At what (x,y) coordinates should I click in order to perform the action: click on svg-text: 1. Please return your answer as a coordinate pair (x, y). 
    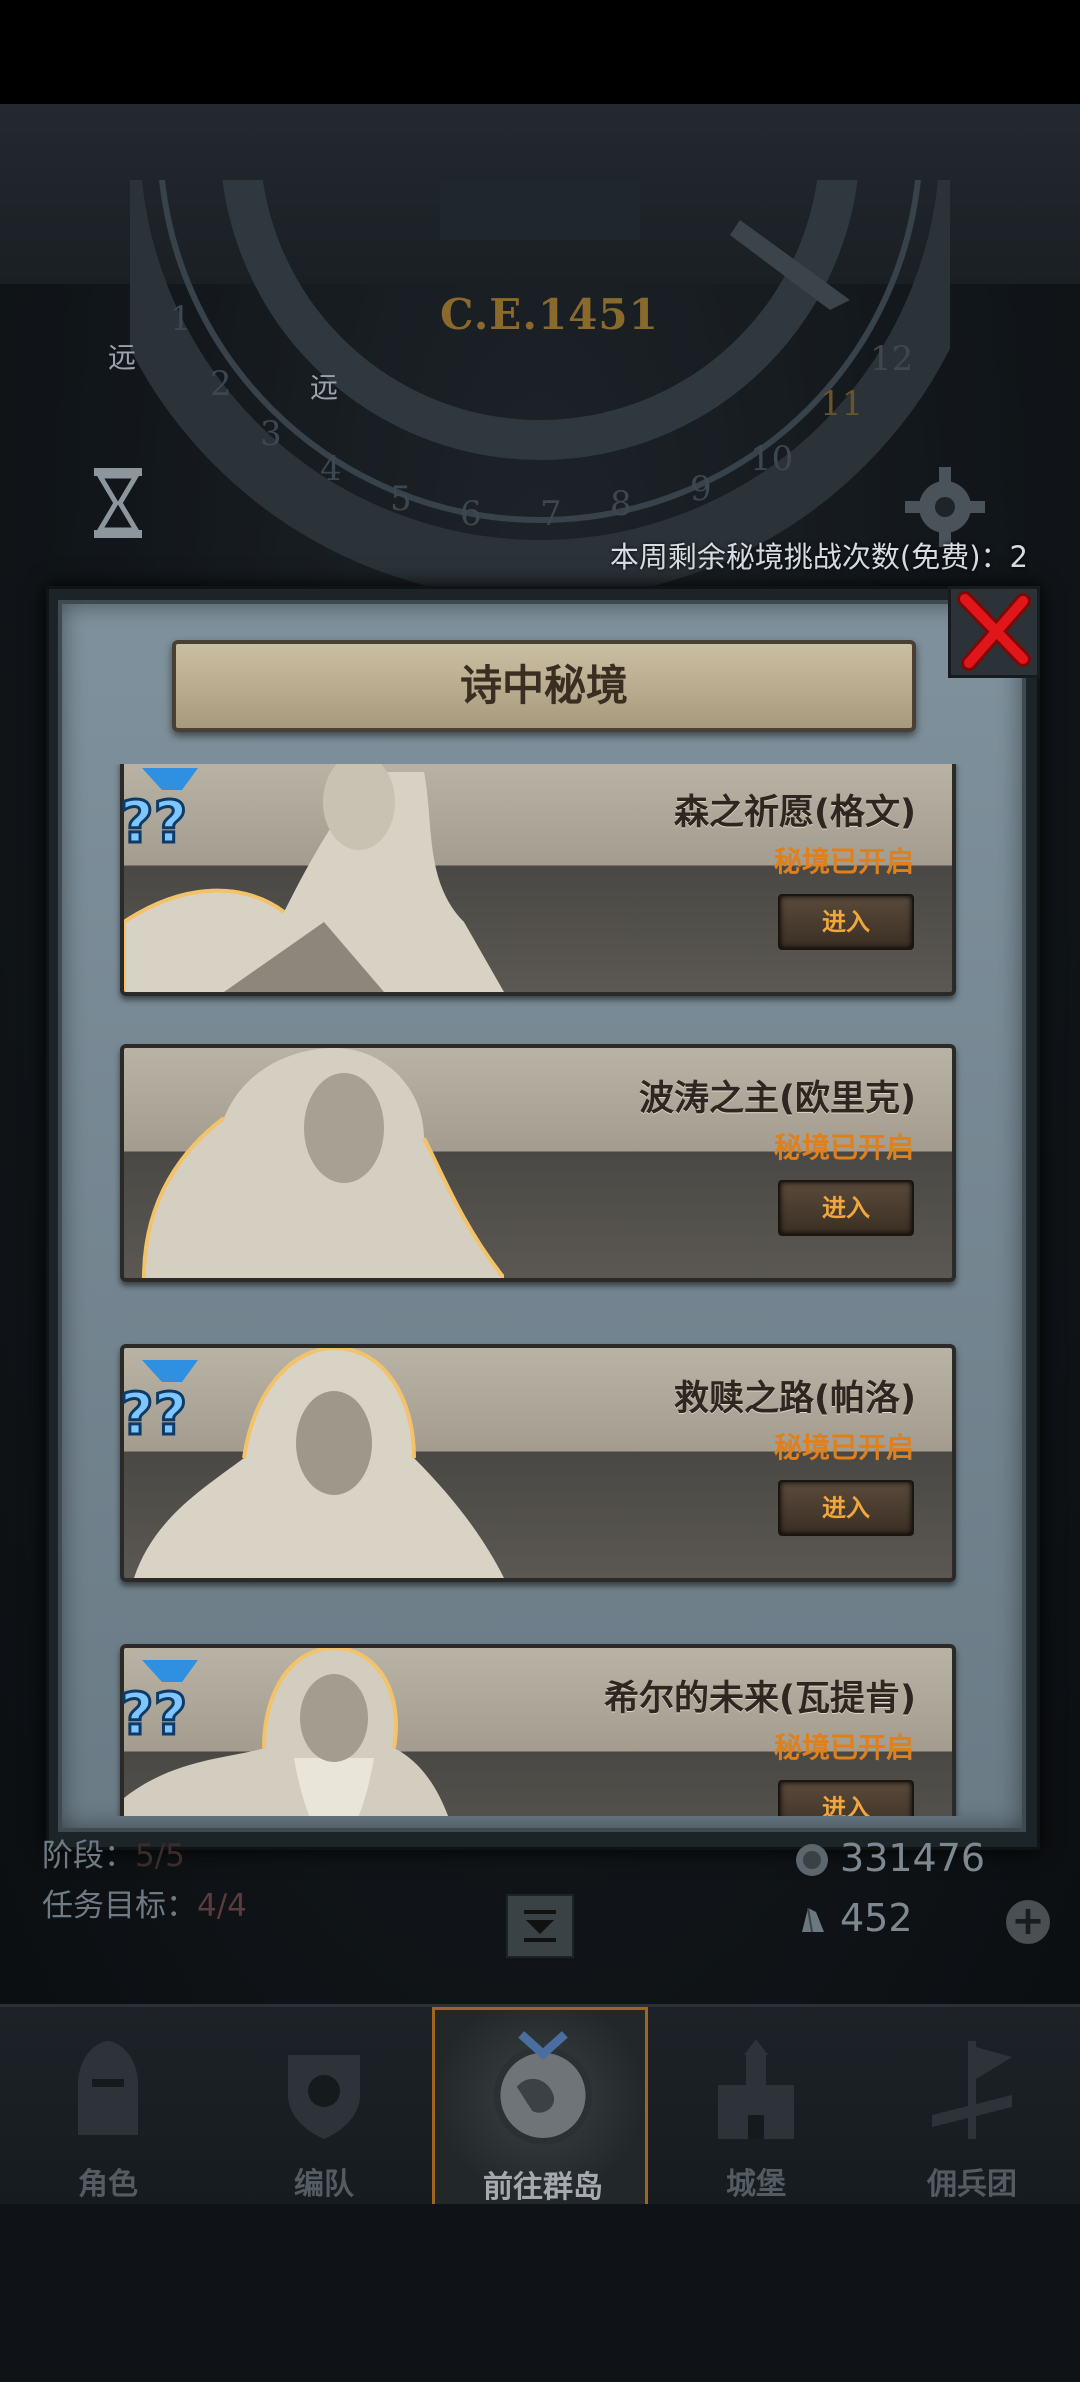
    Looking at the image, I should click on (181, 319).